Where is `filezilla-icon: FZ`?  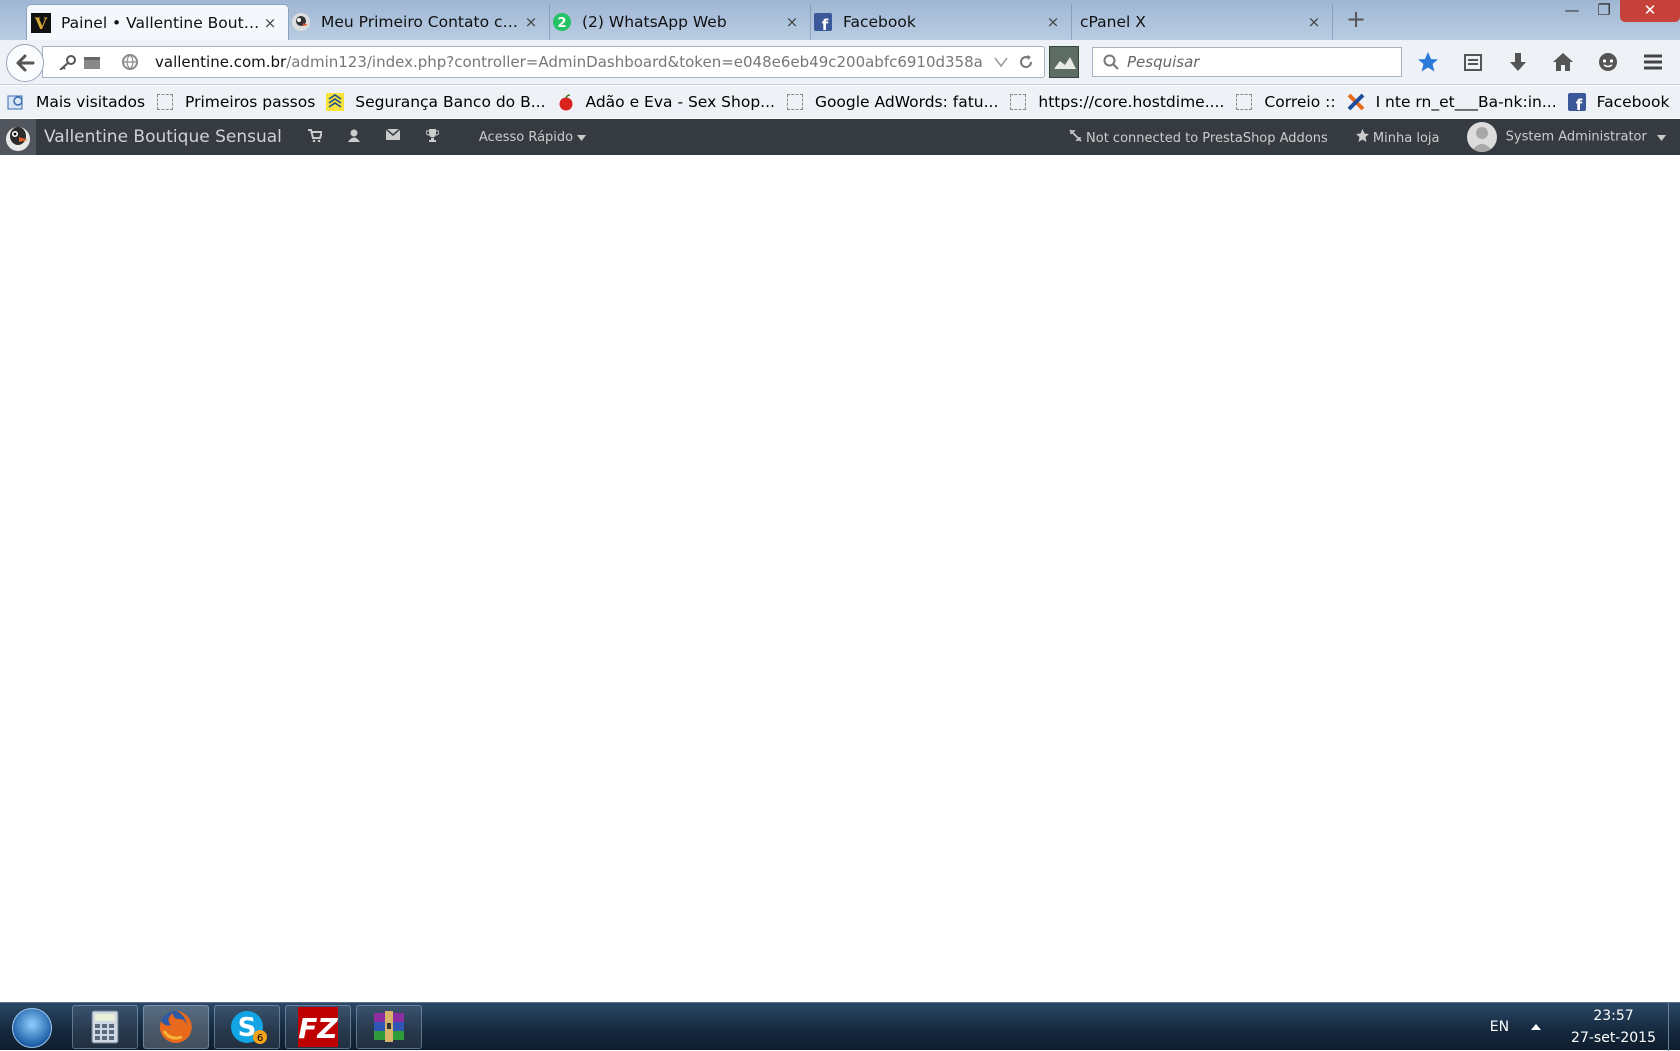 filezilla-icon: FZ is located at coordinates (318, 1027).